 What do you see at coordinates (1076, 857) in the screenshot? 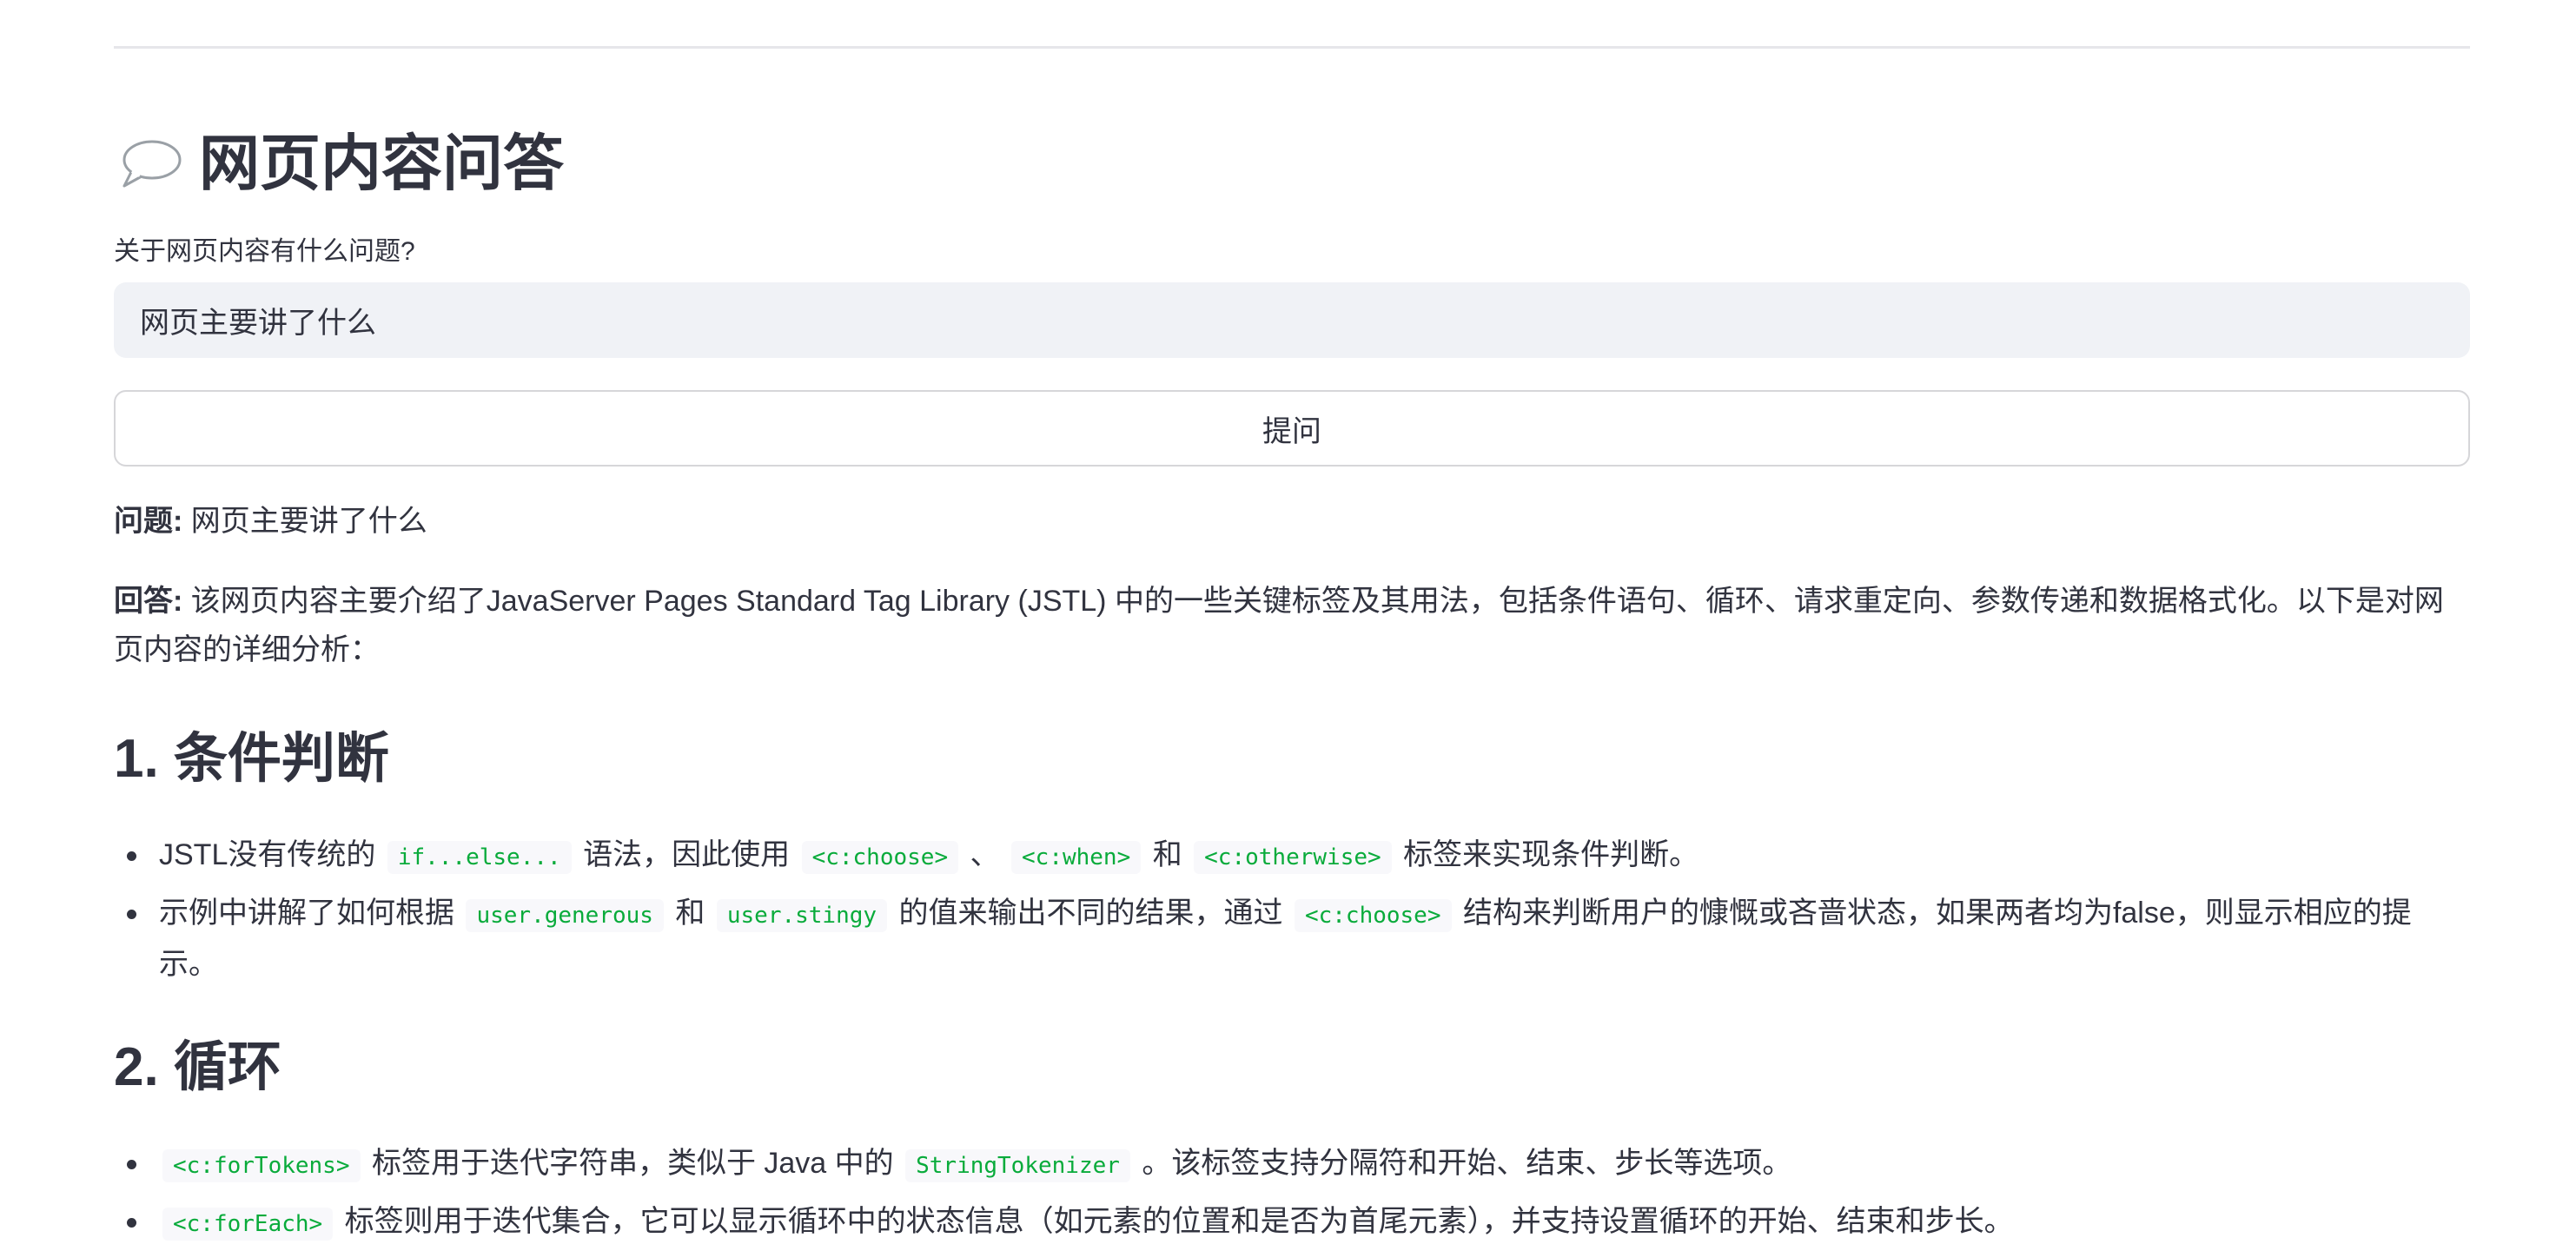
I see `inline-code: <c:when>` at bounding box center [1076, 857].